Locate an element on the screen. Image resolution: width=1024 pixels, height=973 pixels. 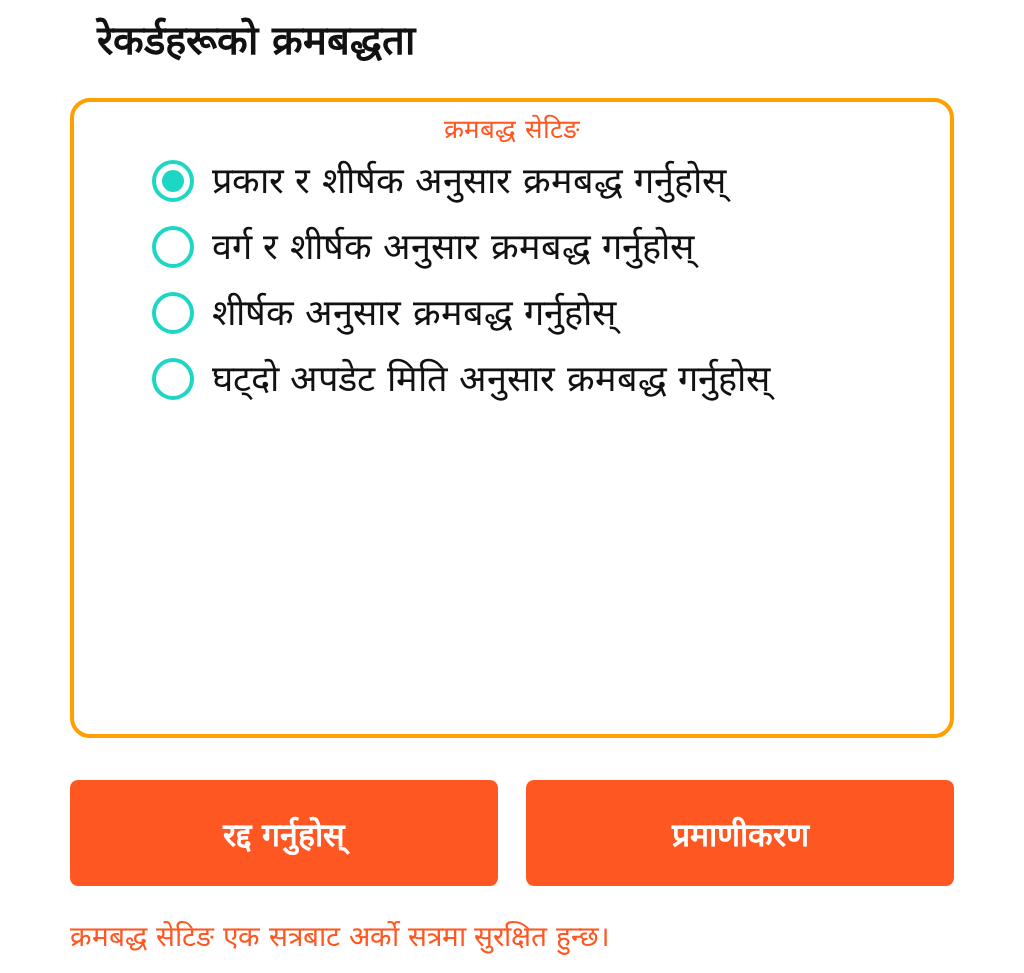
dialog-title: रेकर्डहरूको क्रमबद्धता is located at coordinates (257, 40).